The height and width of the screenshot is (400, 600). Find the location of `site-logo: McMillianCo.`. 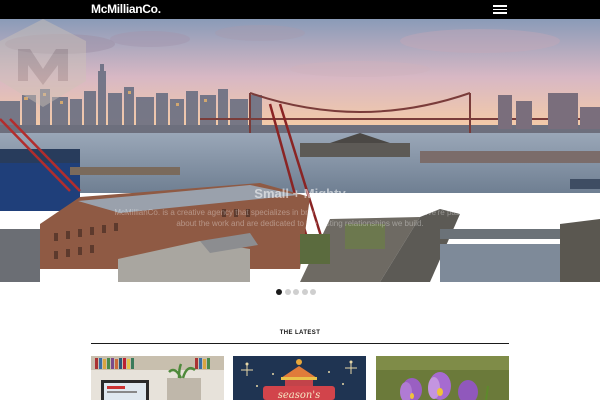

site-logo: McMillianCo. is located at coordinates (126, 9).